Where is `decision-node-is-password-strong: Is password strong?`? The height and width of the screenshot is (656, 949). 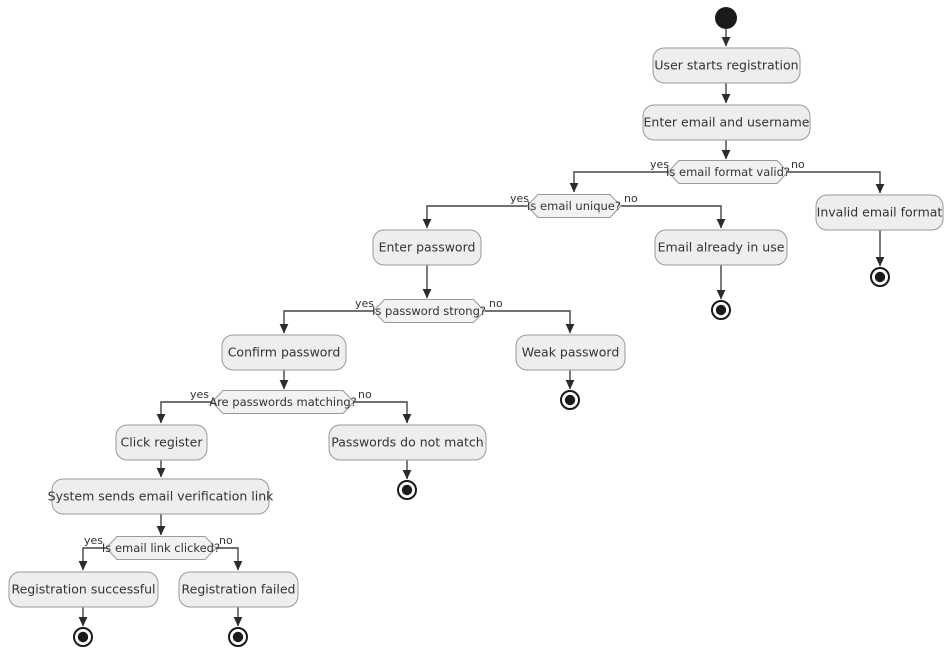 decision-node-is-password-strong: Is password strong? is located at coordinates (429, 311).